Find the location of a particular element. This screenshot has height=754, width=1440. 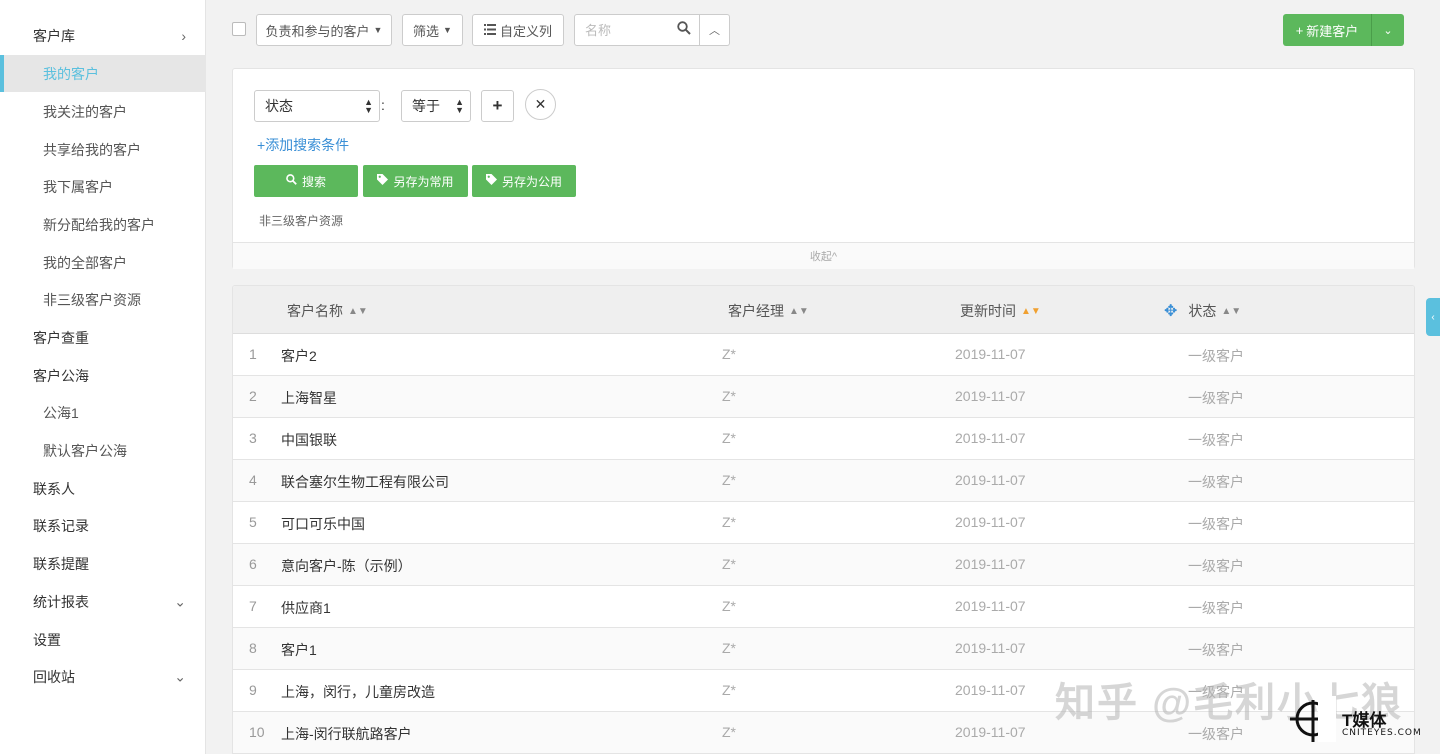

table-row: 7 供应商1 Z* 2019-11-07 一级客户 is located at coordinates (823, 607).